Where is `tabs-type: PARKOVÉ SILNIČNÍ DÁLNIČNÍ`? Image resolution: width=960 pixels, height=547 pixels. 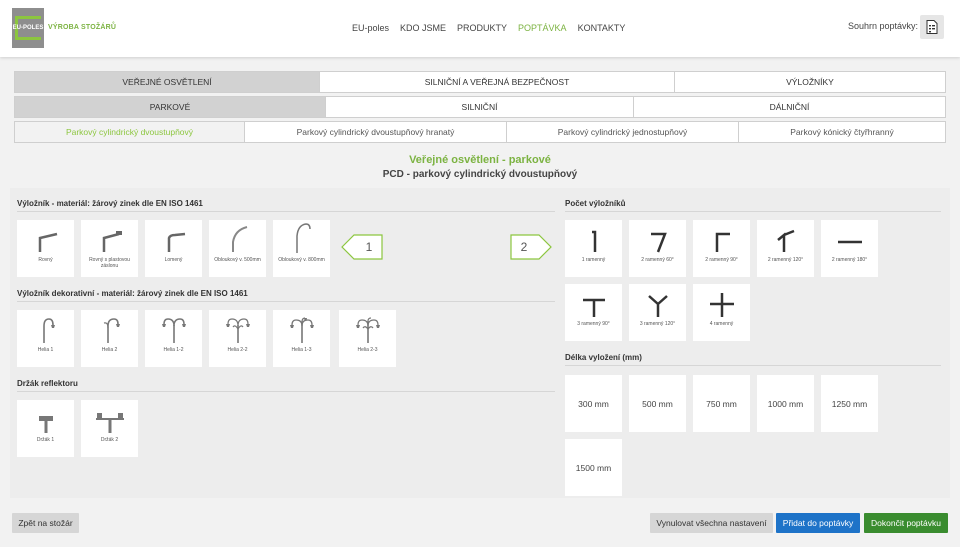
tabs-type: PARKOVÉ SILNIČNÍ DÁLNIČNÍ is located at coordinates (480, 107).